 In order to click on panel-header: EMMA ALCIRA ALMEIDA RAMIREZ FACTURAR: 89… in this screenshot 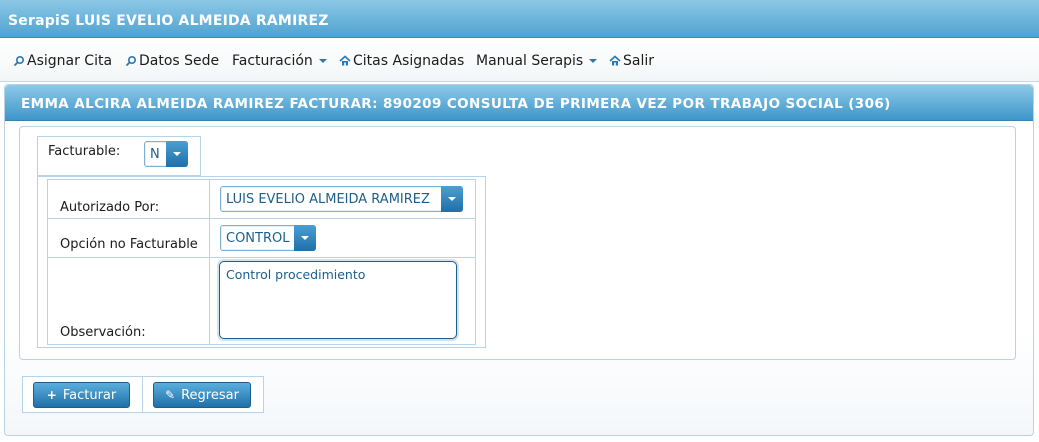, I will do `click(519, 103)`.